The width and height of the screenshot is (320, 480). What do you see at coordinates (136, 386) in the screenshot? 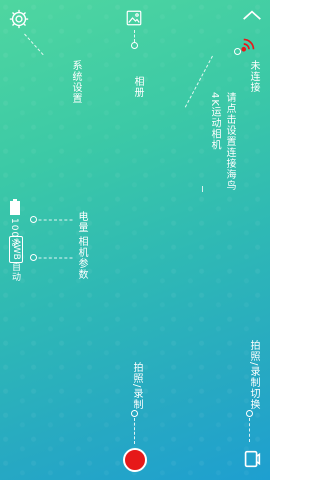
I see `record-label: 拍照/录制` at bounding box center [136, 386].